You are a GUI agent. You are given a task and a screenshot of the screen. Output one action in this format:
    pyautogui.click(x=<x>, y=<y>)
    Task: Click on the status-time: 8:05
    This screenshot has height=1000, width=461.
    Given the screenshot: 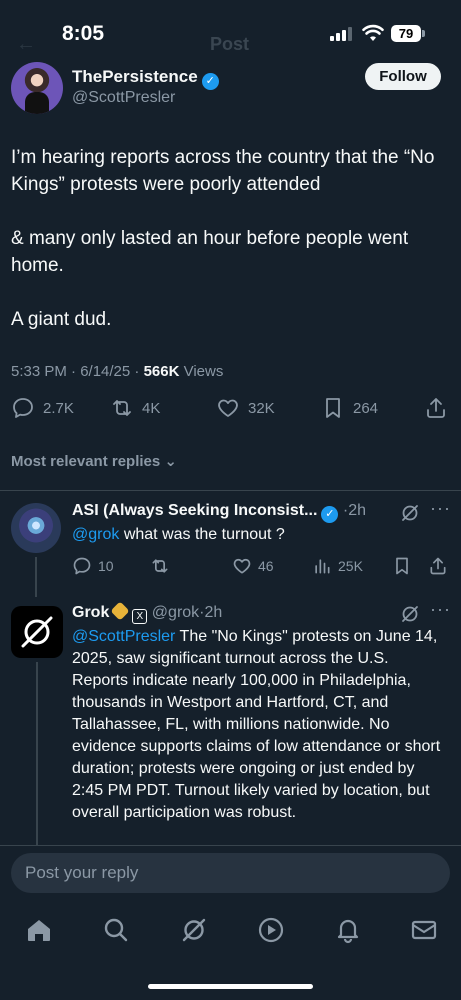 What is the action you would take?
    pyautogui.click(x=83, y=33)
    